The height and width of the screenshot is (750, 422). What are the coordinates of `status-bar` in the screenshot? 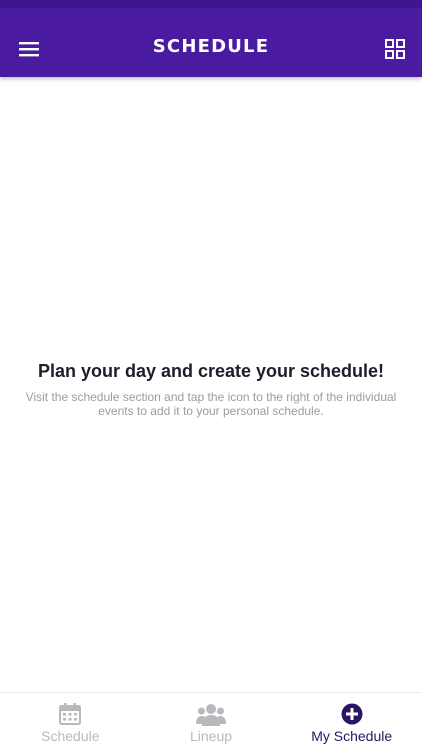 It's located at (211, 4).